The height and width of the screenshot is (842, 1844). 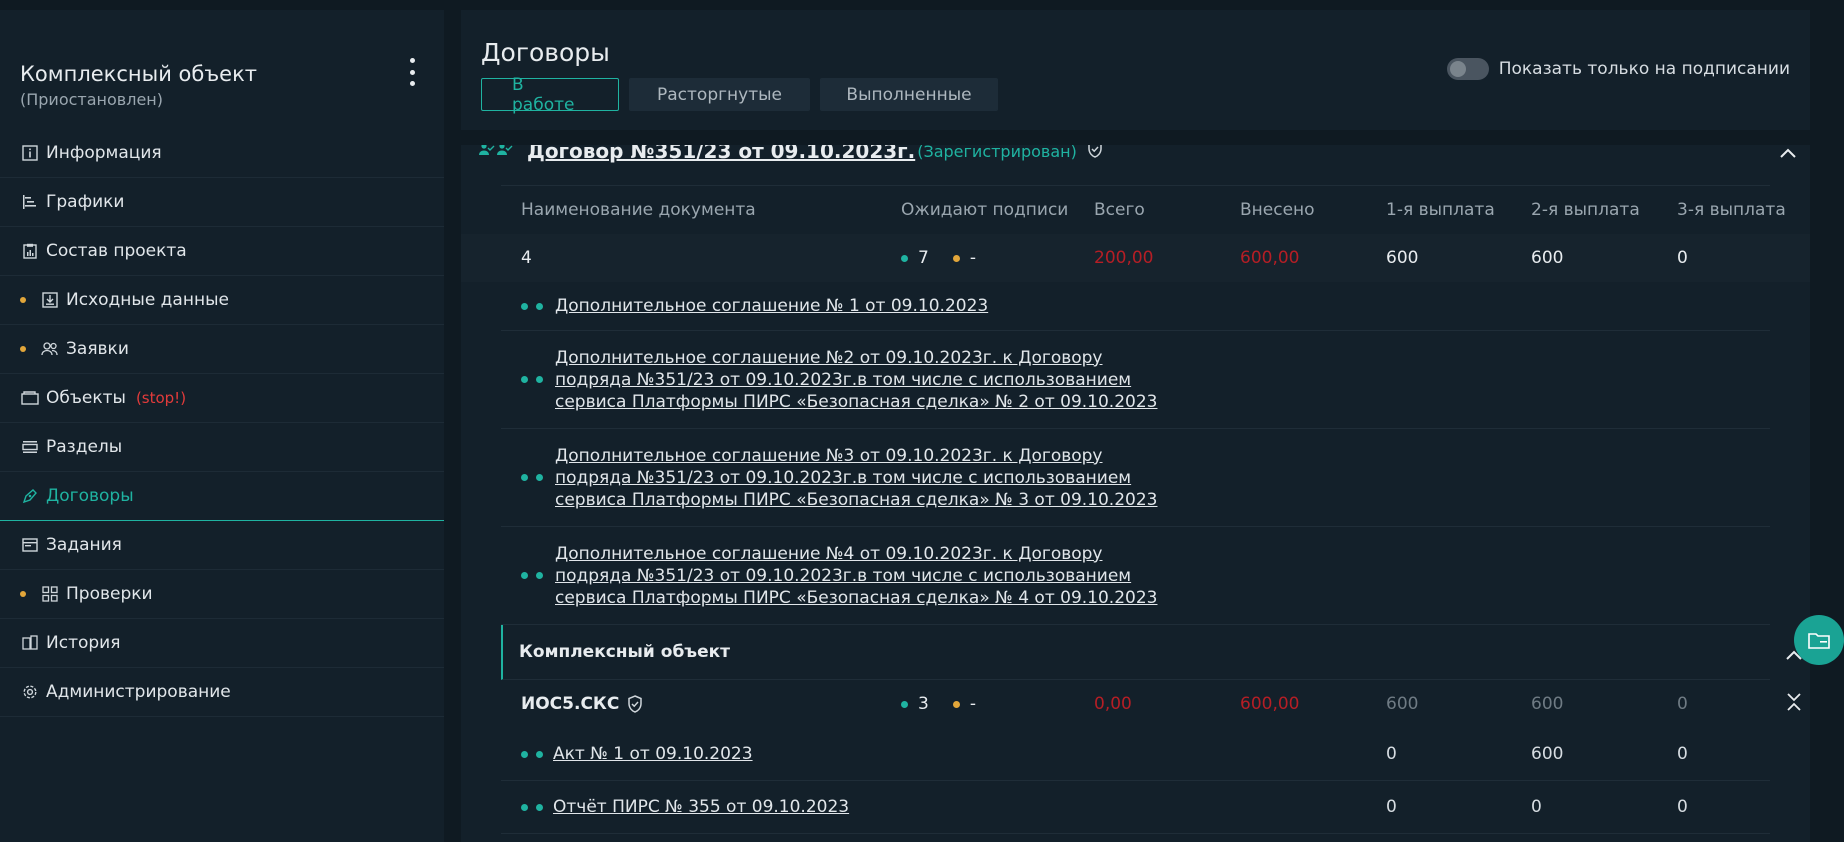 What do you see at coordinates (638, 210) in the screenshot?
I see `column-header: Наименование документа` at bounding box center [638, 210].